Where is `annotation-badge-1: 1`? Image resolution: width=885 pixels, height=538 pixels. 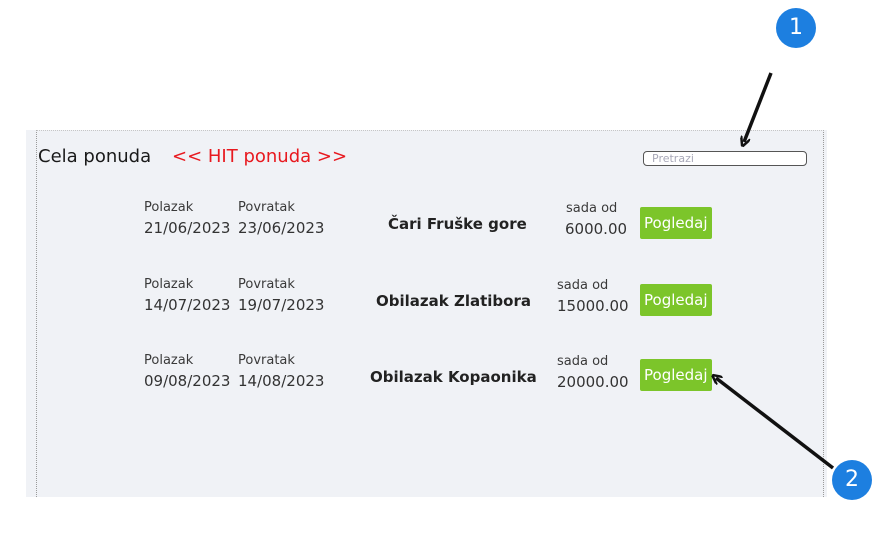
annotation-badge-1: 1 is located at coordinates (796, 28).